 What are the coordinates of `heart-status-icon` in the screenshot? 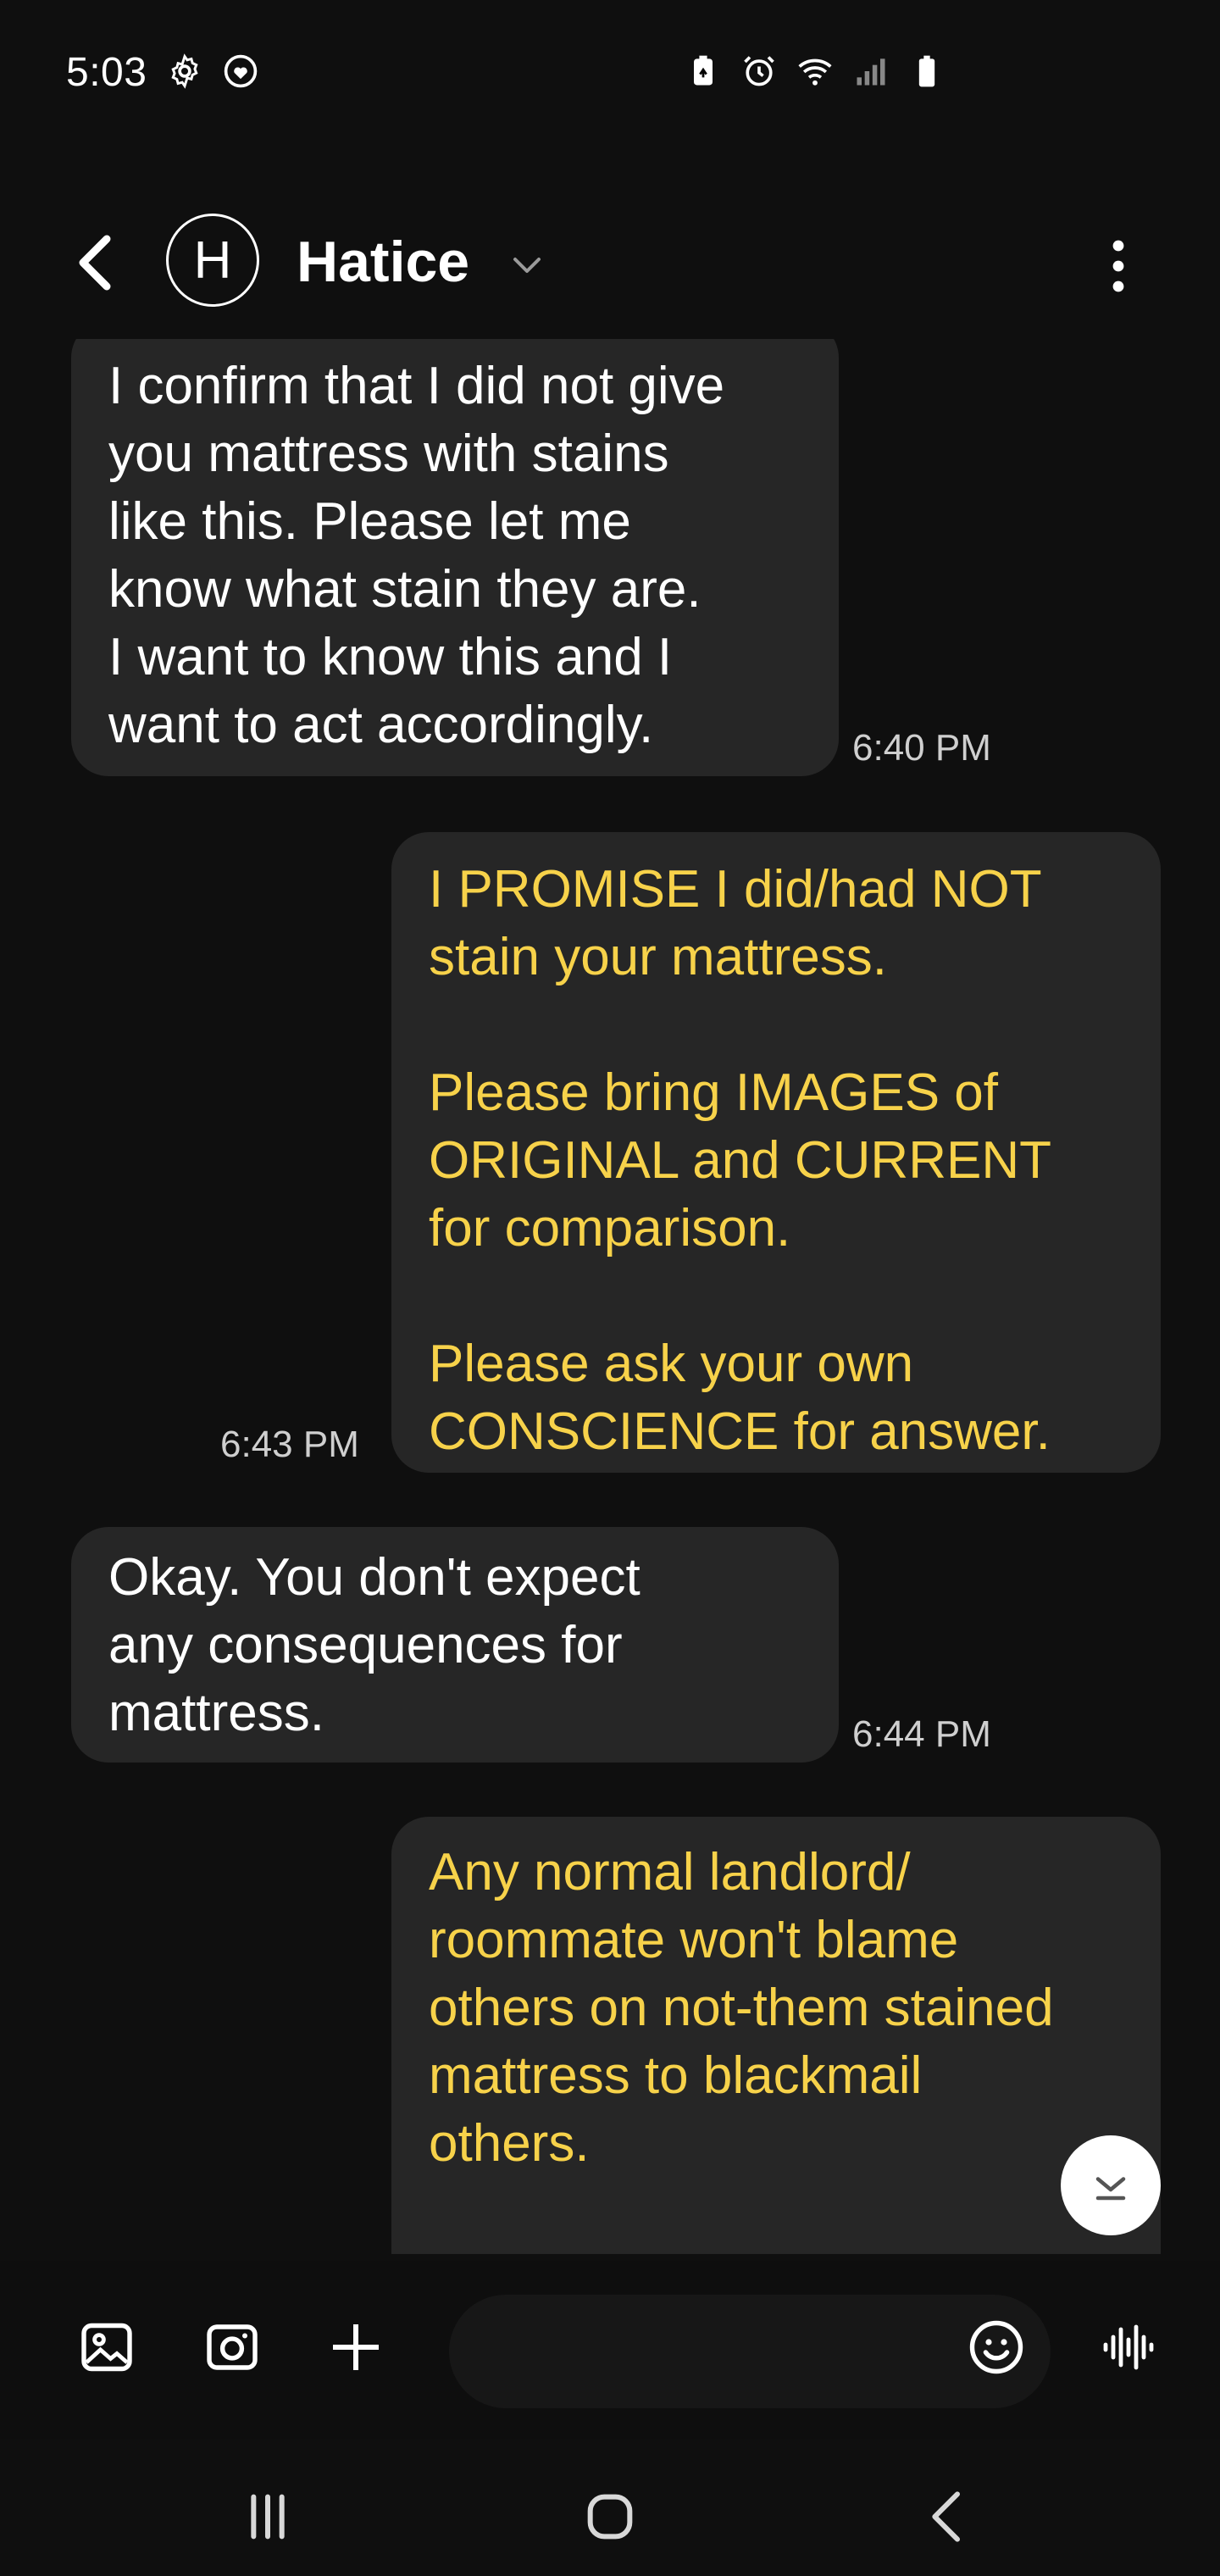 It's located at (241, 71).